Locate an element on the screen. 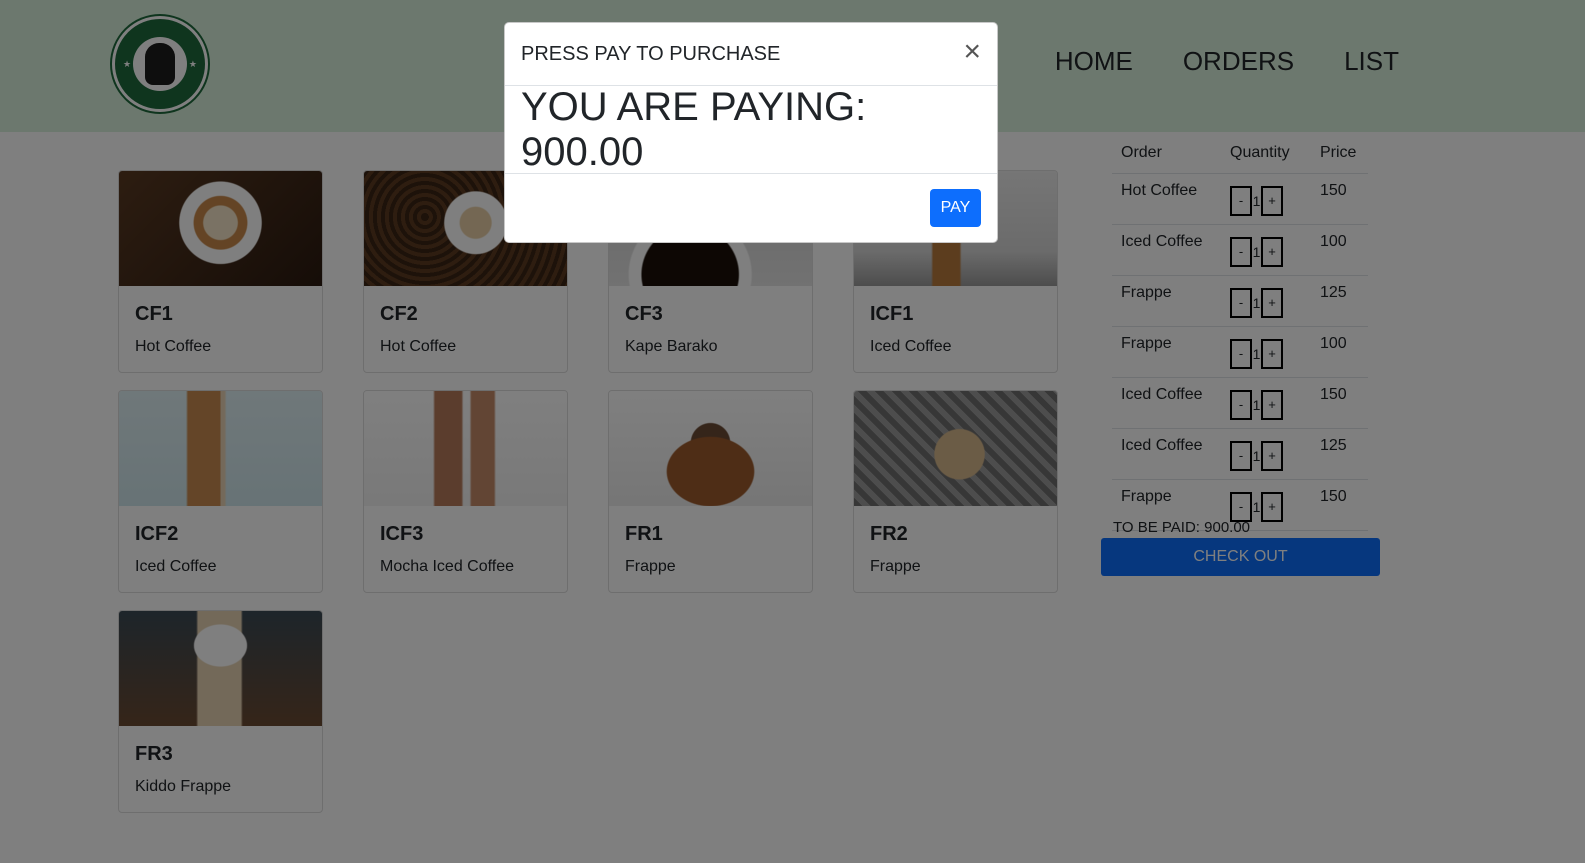 This screenshot has width=1585, height=863. pay-button: PAY is located at coordinates (955, 208).